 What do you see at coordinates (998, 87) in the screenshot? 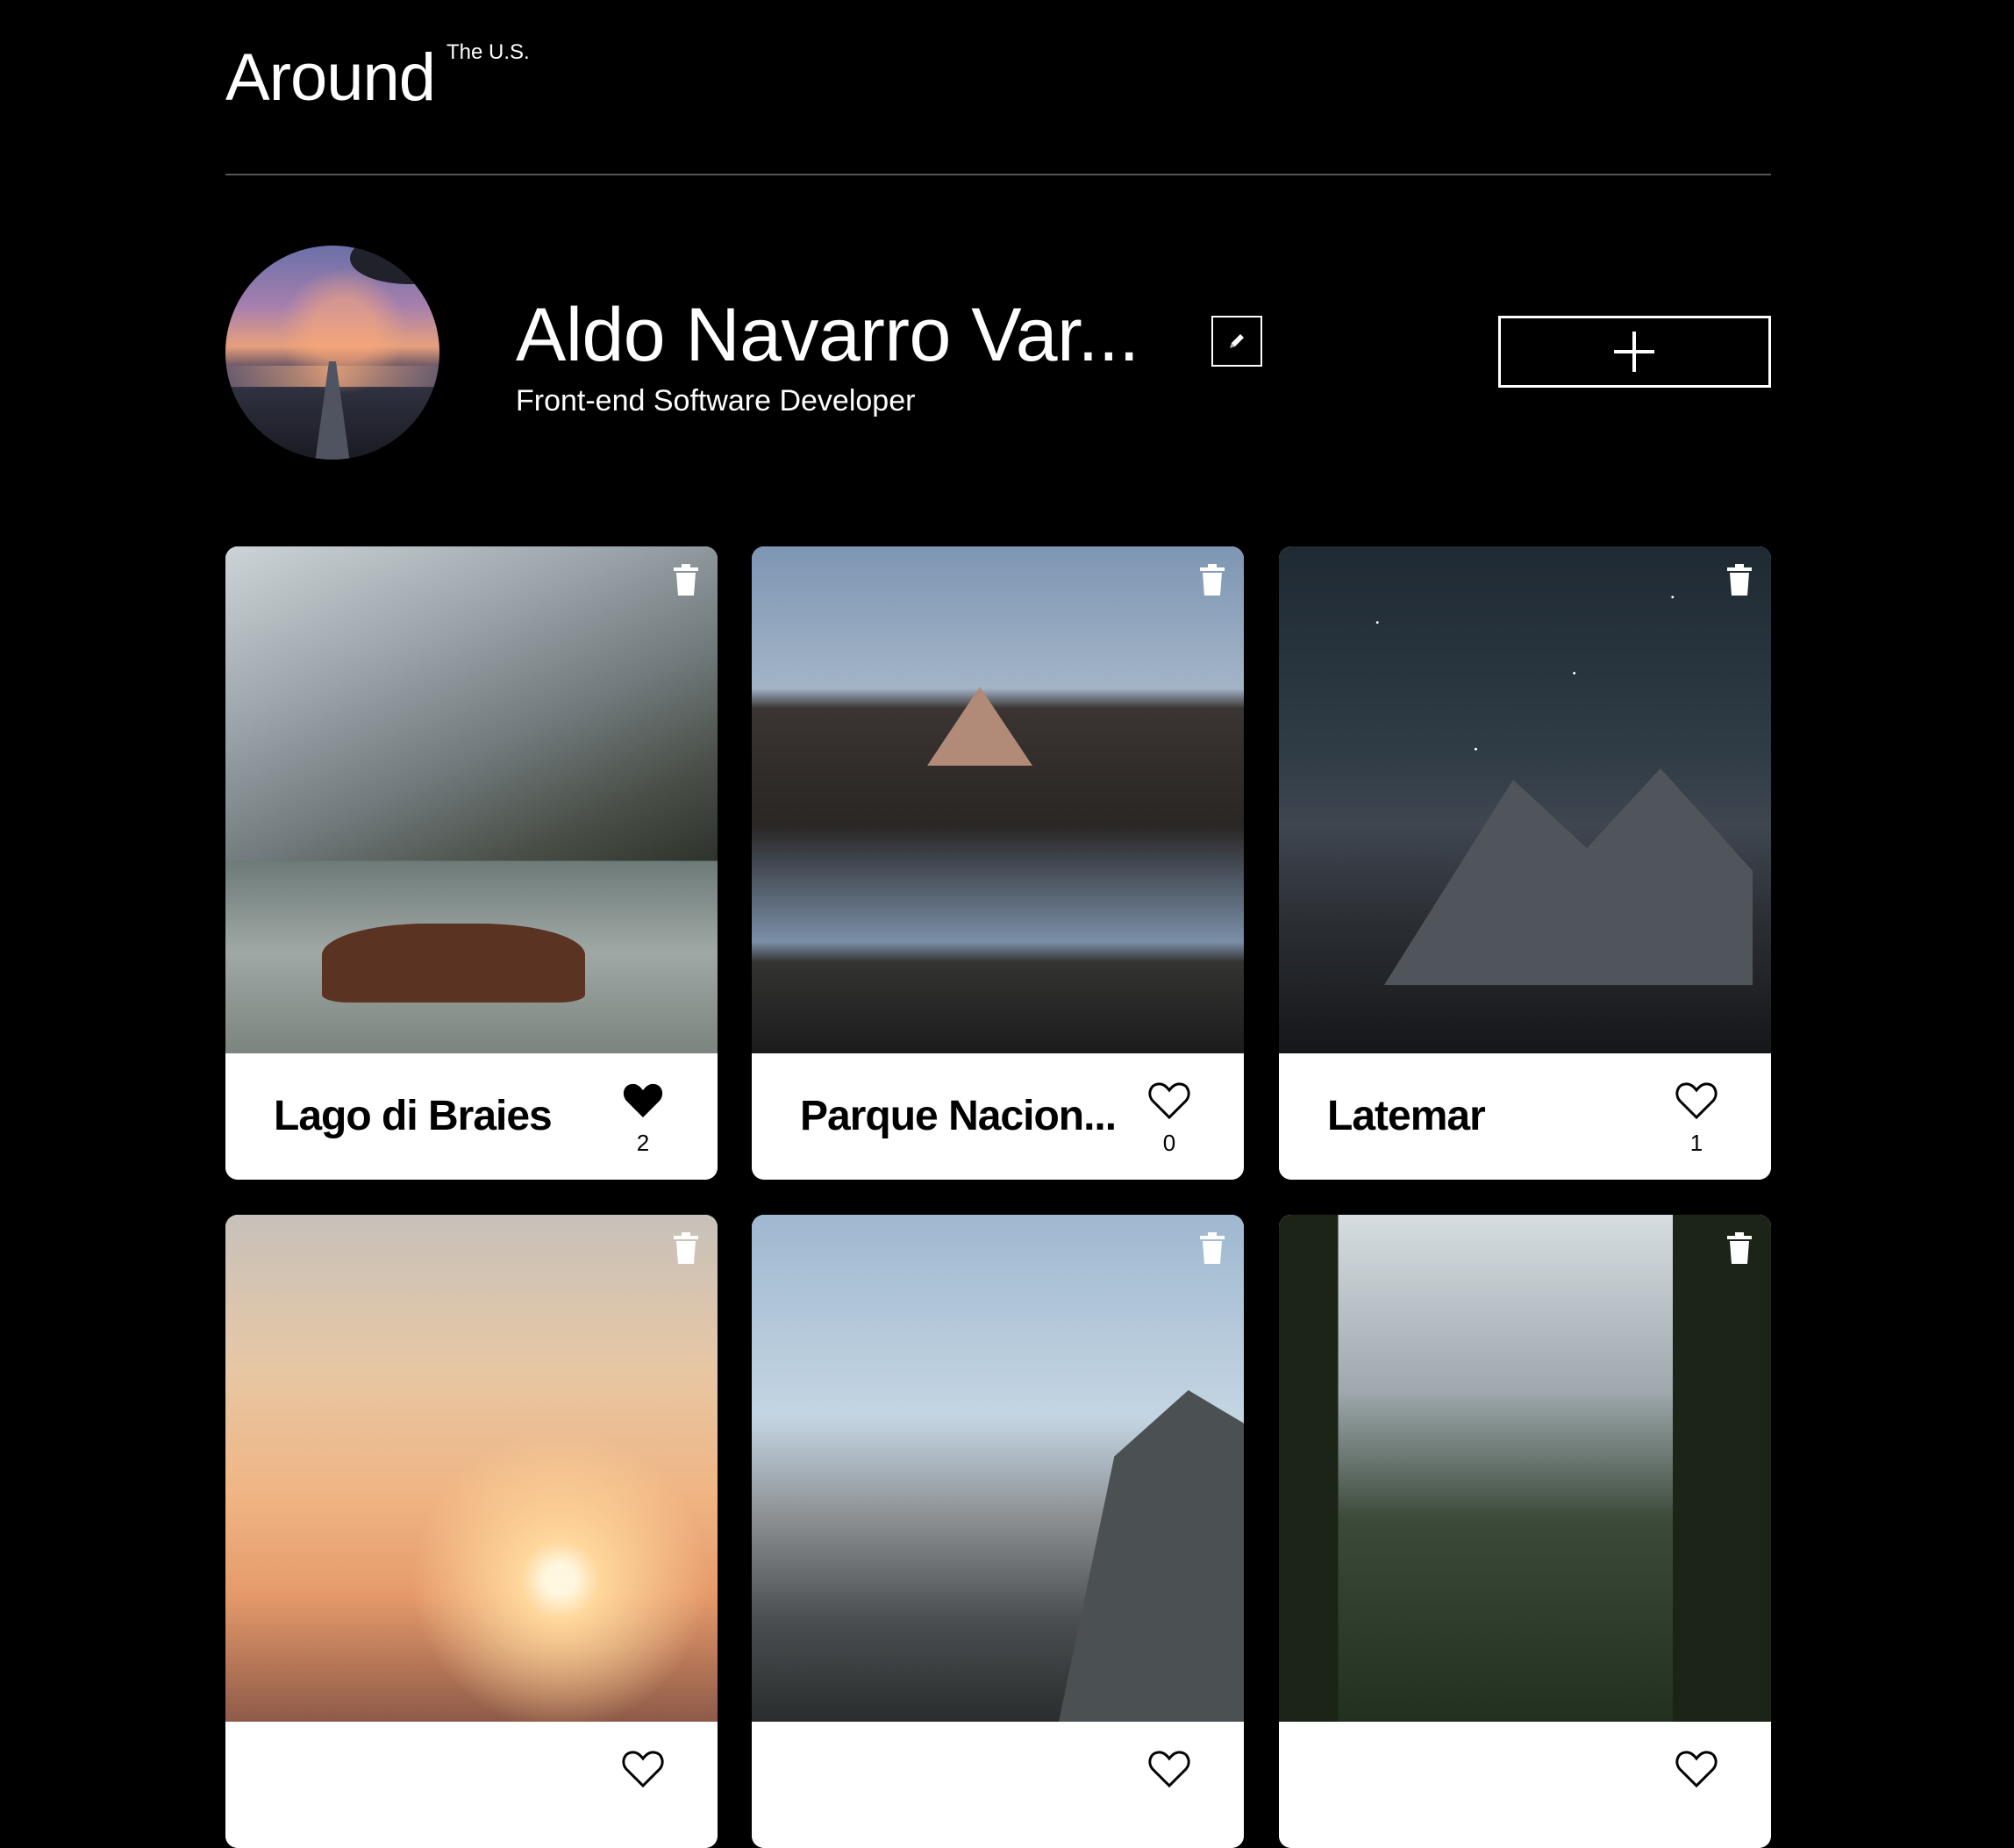
I see `header: Around The U.S.` at bounding box center [998, 87].